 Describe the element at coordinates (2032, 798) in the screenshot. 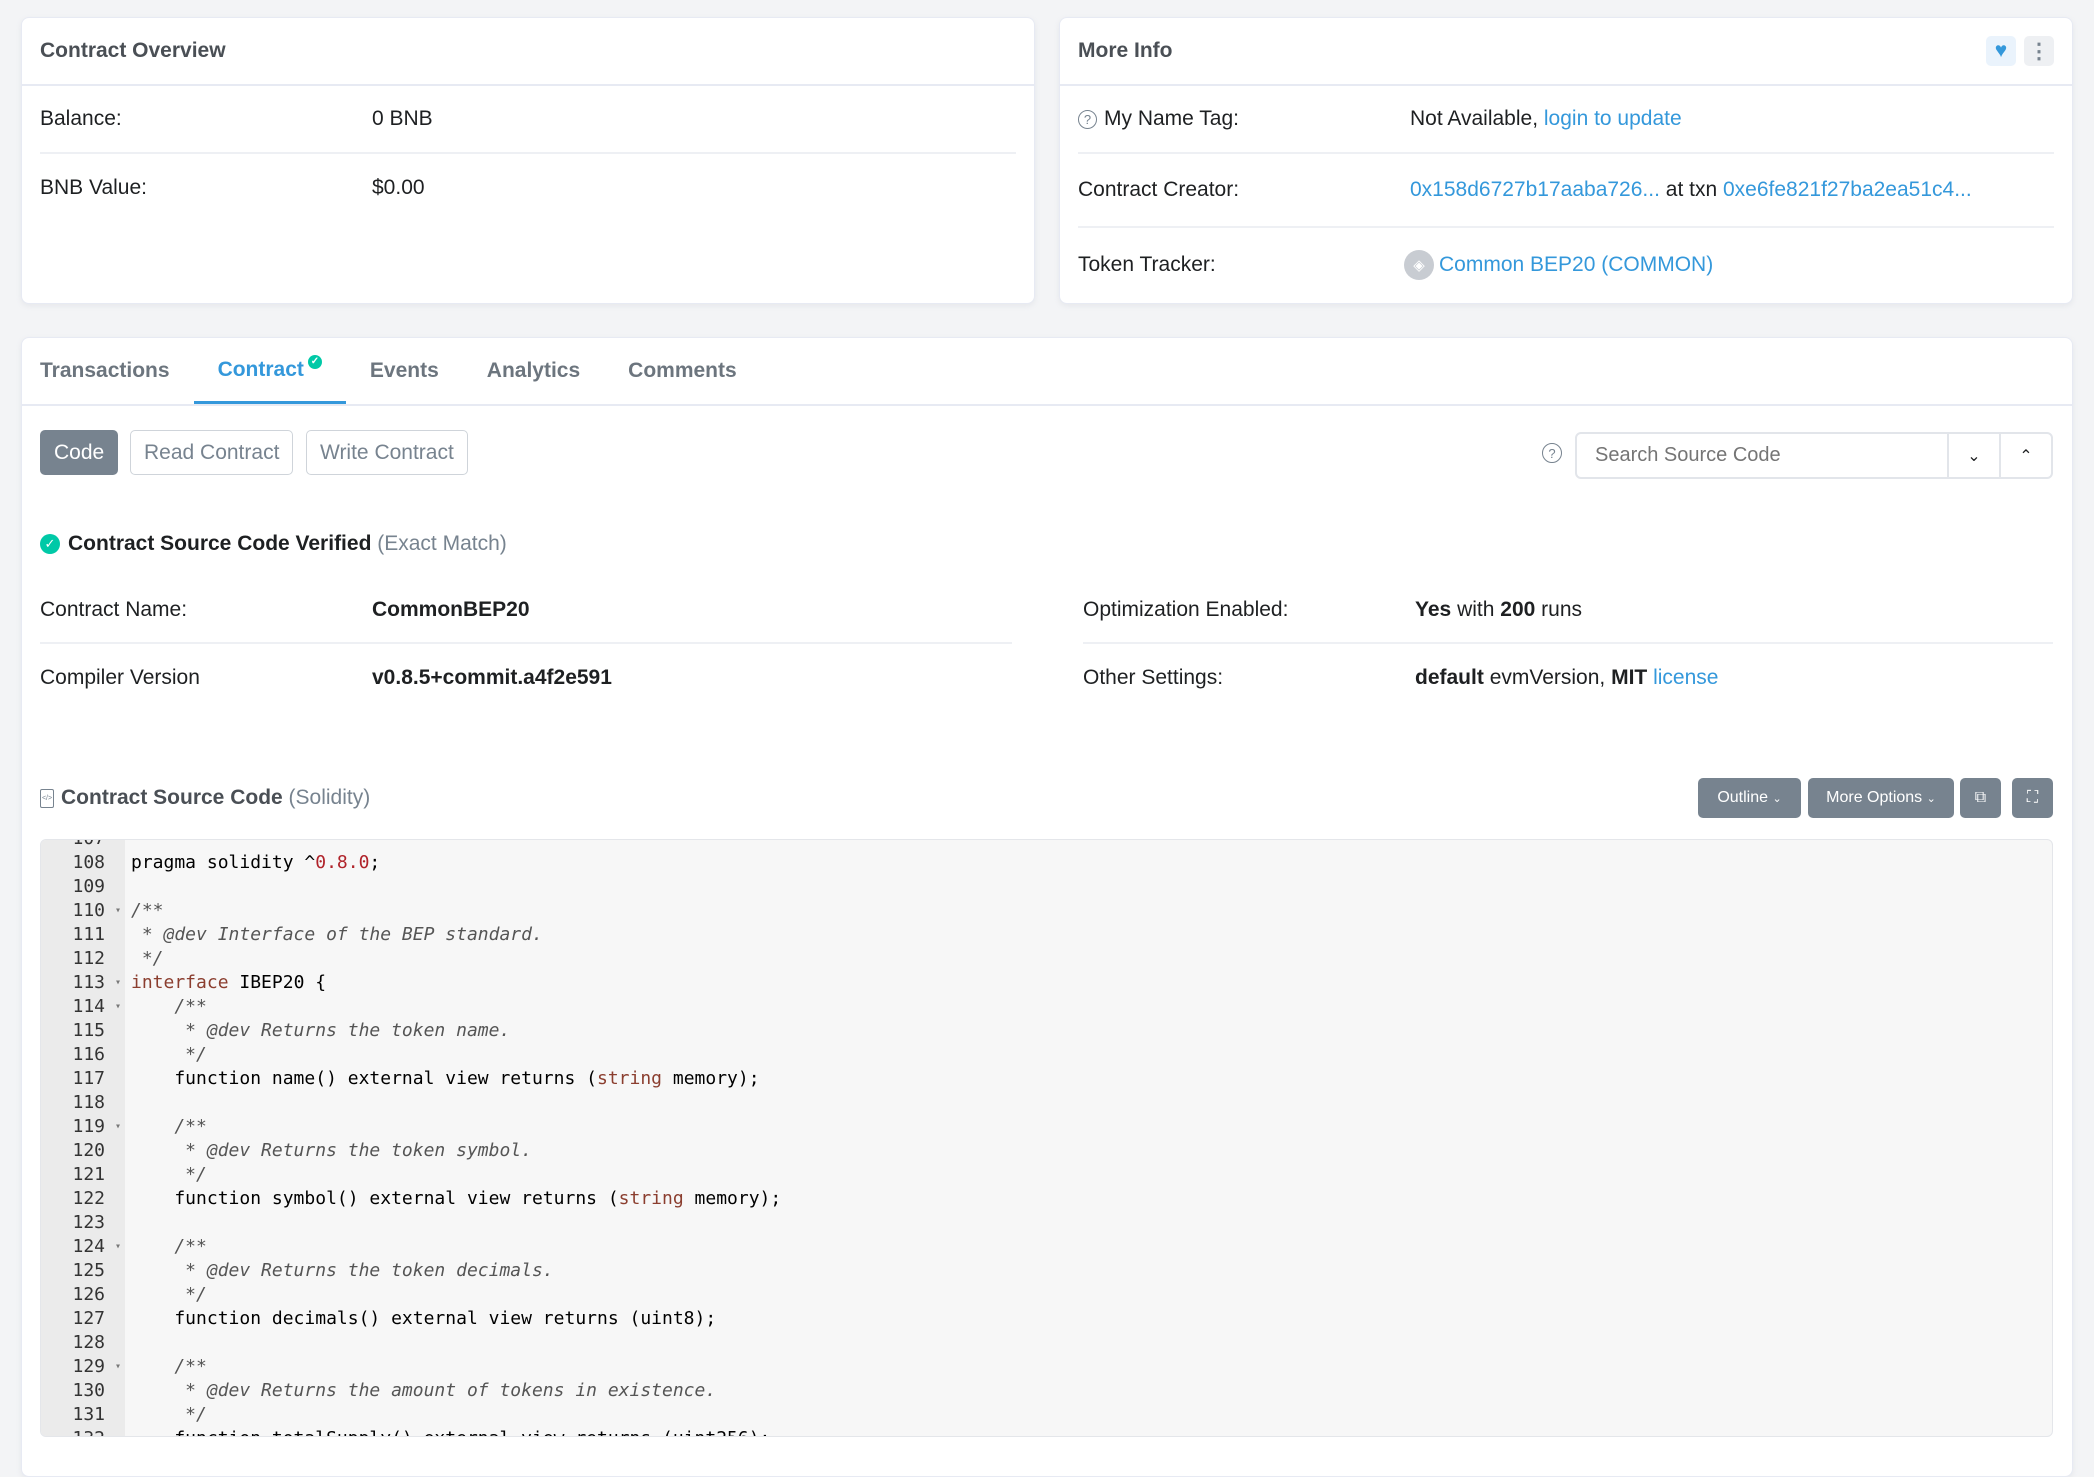

I see `fullscreen-button: ⛶` at that location.